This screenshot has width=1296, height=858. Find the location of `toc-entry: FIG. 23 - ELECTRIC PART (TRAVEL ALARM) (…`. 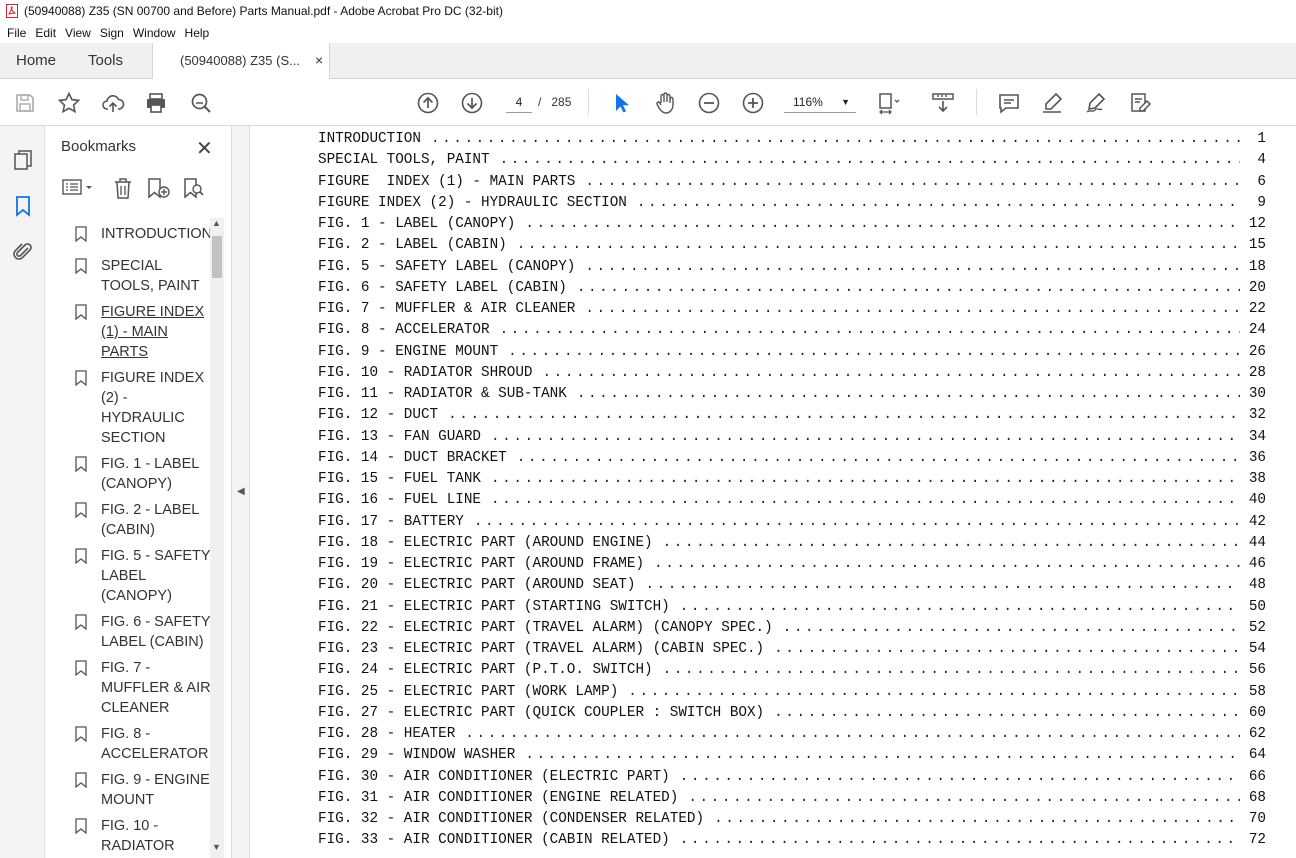

toc-entry: FIG. 23 - ELECTRIC PART (TRAVEL ALARM) (… is located at coordinates (792, 651).